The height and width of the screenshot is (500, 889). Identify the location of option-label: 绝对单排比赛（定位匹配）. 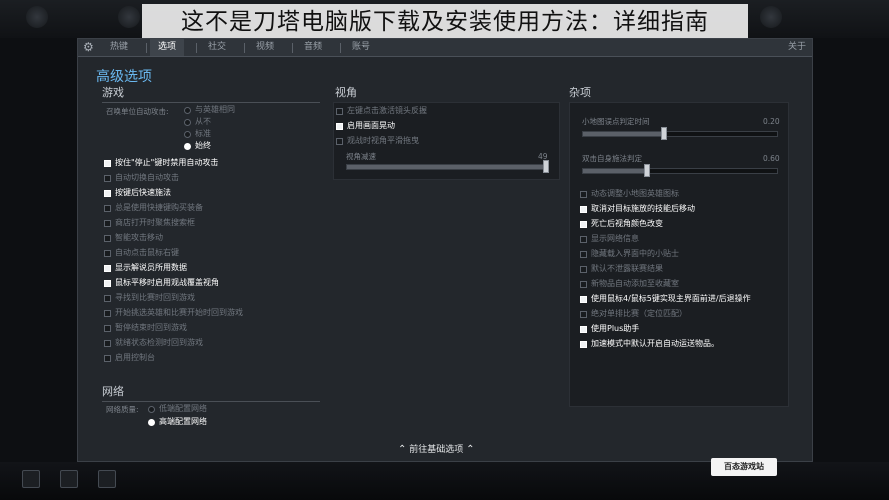
(639, 313).